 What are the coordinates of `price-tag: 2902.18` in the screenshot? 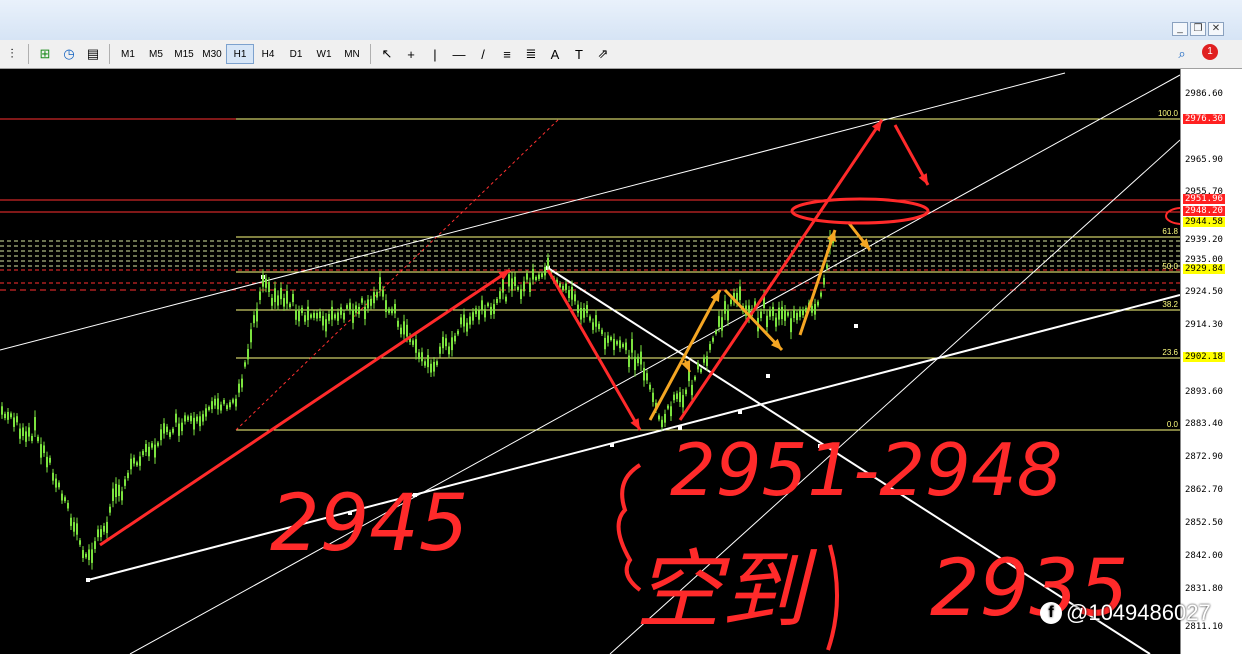 It's located at (1204, 357).